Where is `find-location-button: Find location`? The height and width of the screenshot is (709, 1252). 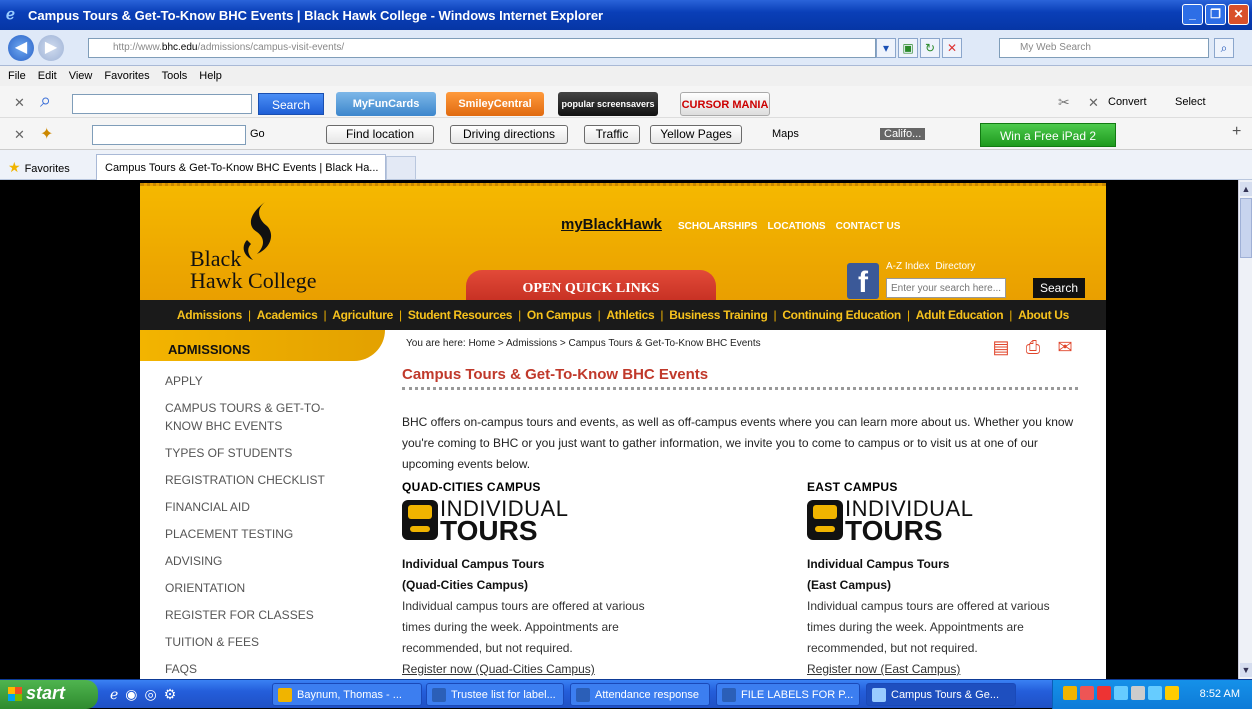
find-location-button: Find location is located at coordinates (380, 134).